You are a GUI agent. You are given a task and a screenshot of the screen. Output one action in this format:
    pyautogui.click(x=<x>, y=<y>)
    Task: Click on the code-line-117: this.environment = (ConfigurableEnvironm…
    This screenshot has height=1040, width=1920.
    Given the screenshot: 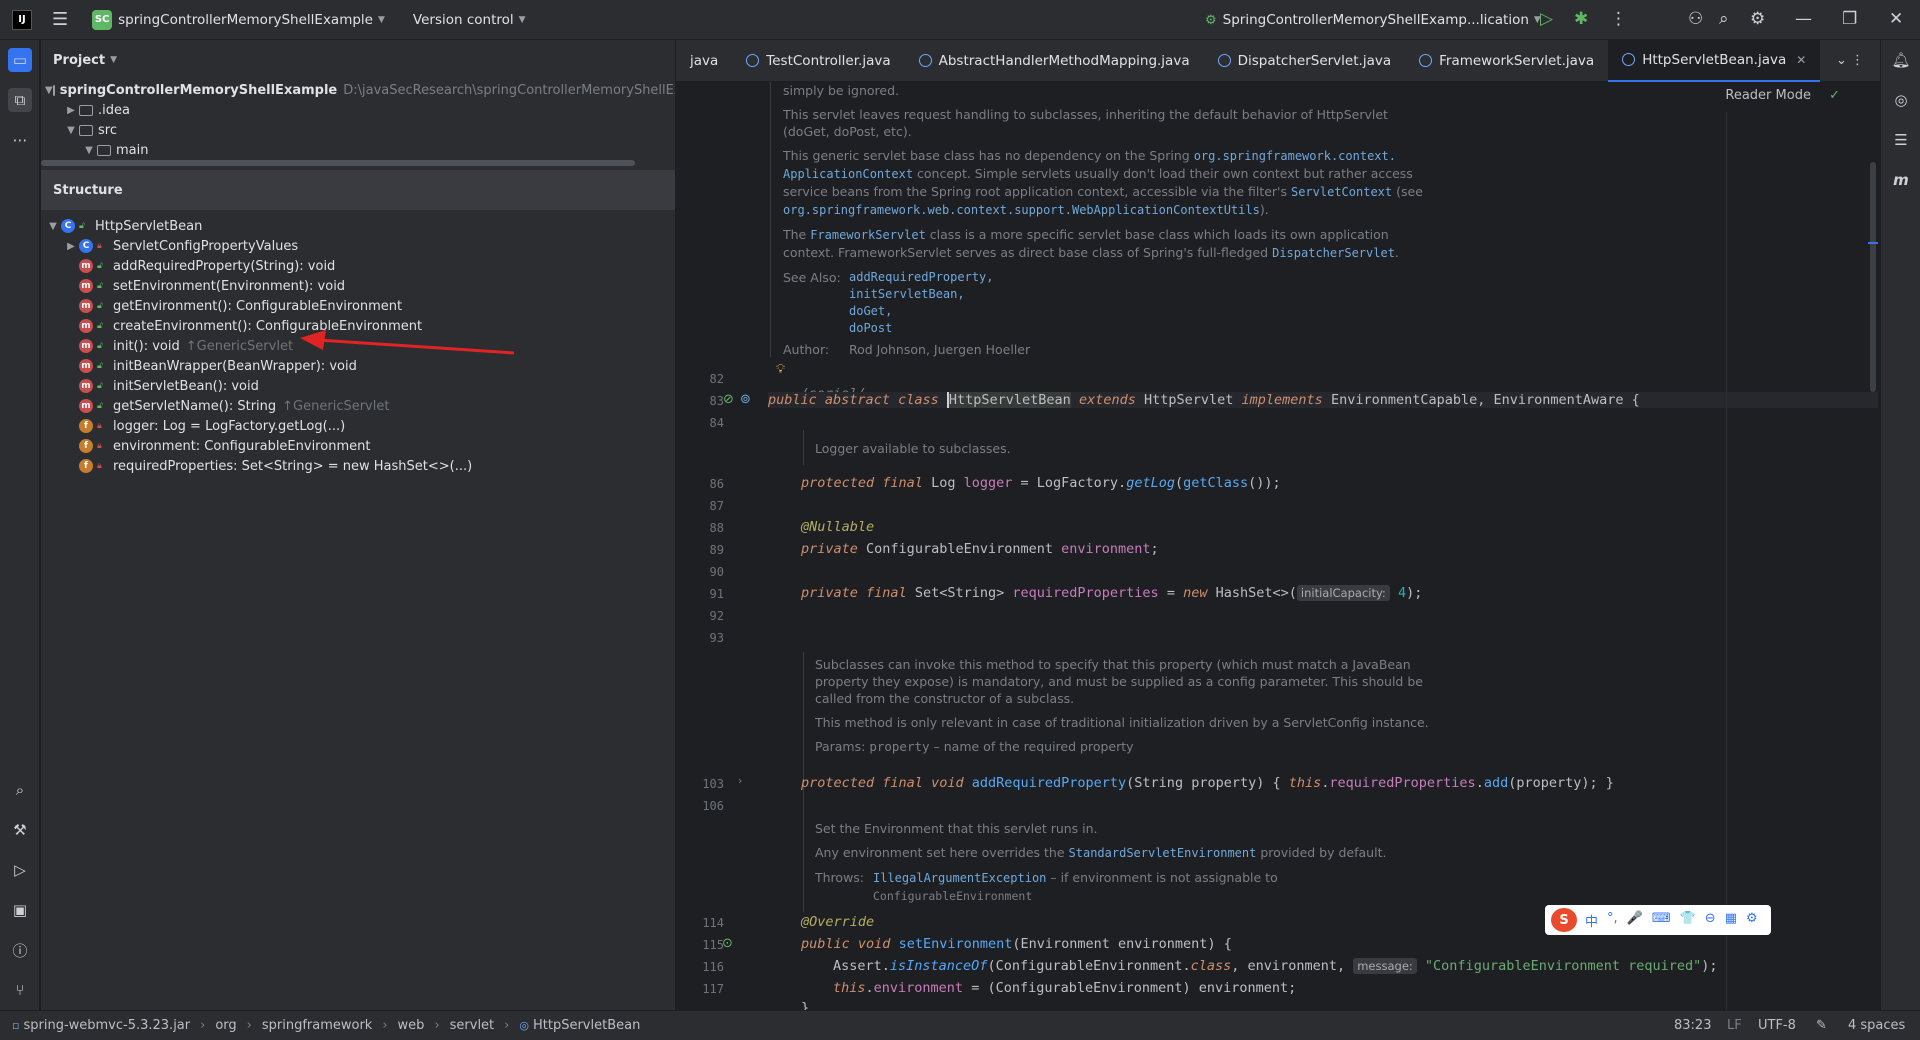 What is the action you would take?
    pyautogui.click(x=1064, y=988)
    